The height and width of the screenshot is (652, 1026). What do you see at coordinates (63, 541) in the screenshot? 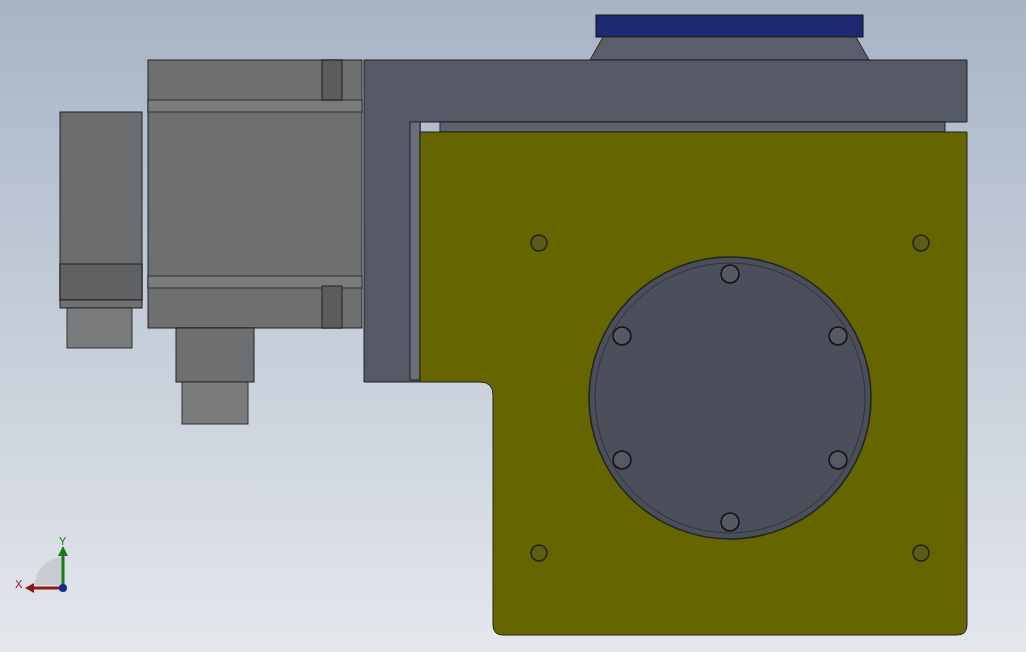
I see `y-axis-label: Y` at bounding box center [63, 541].